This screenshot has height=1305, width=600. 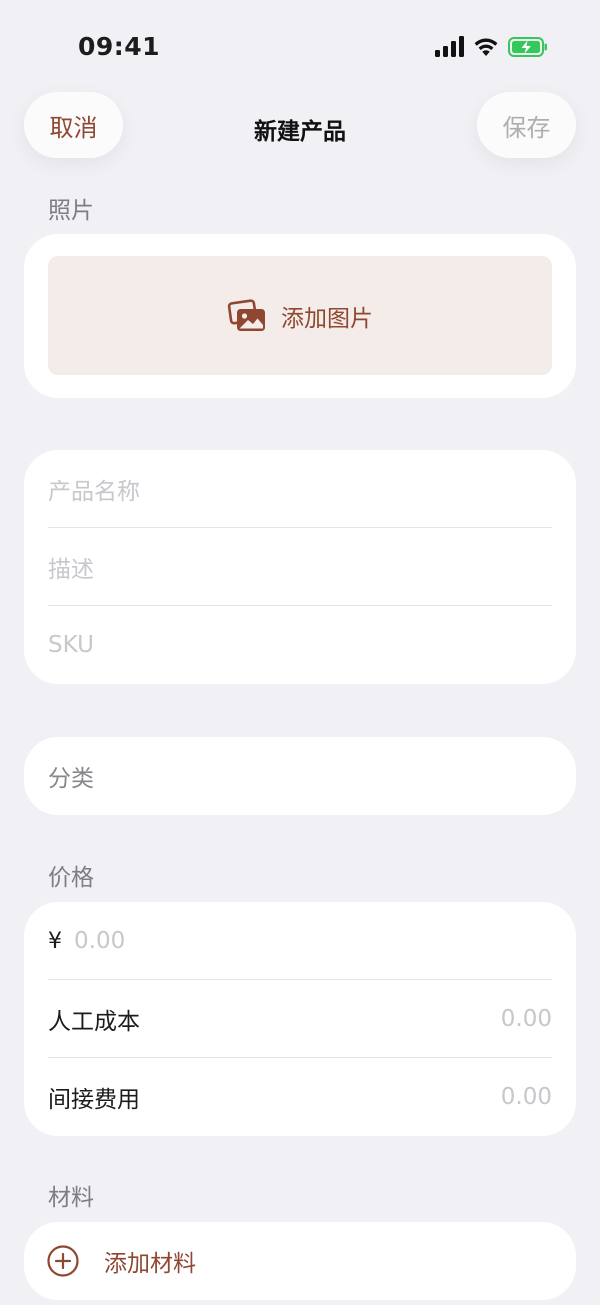 I want to click on labor-cost-label: 人工成本, so click(x=94, y=1022).